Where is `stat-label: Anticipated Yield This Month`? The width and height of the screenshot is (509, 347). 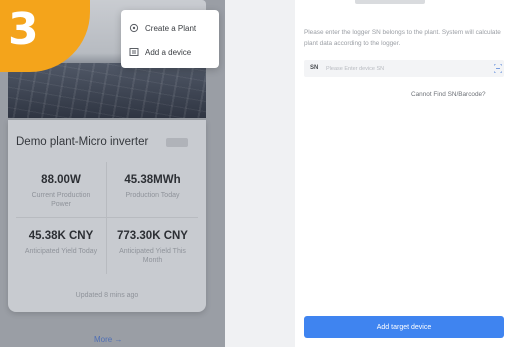 stat-label: Anticipated Yield This Month is located at coordinates (152, 256).